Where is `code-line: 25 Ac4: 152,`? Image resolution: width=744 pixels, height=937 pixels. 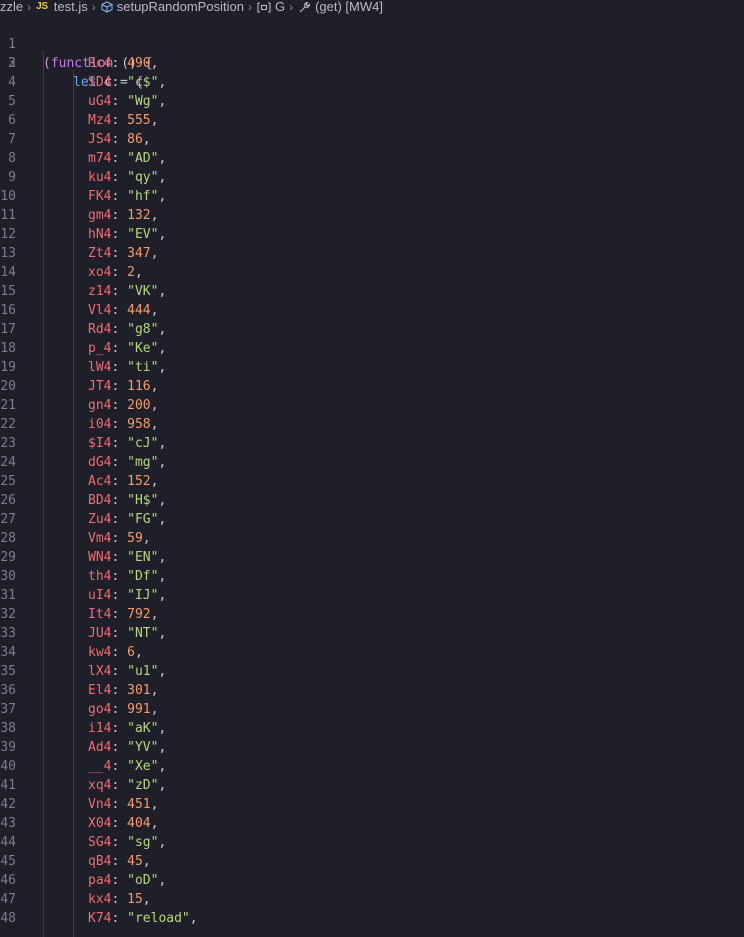 code-line: 25 Ac4: 152, is located at coordinates (372, 481).